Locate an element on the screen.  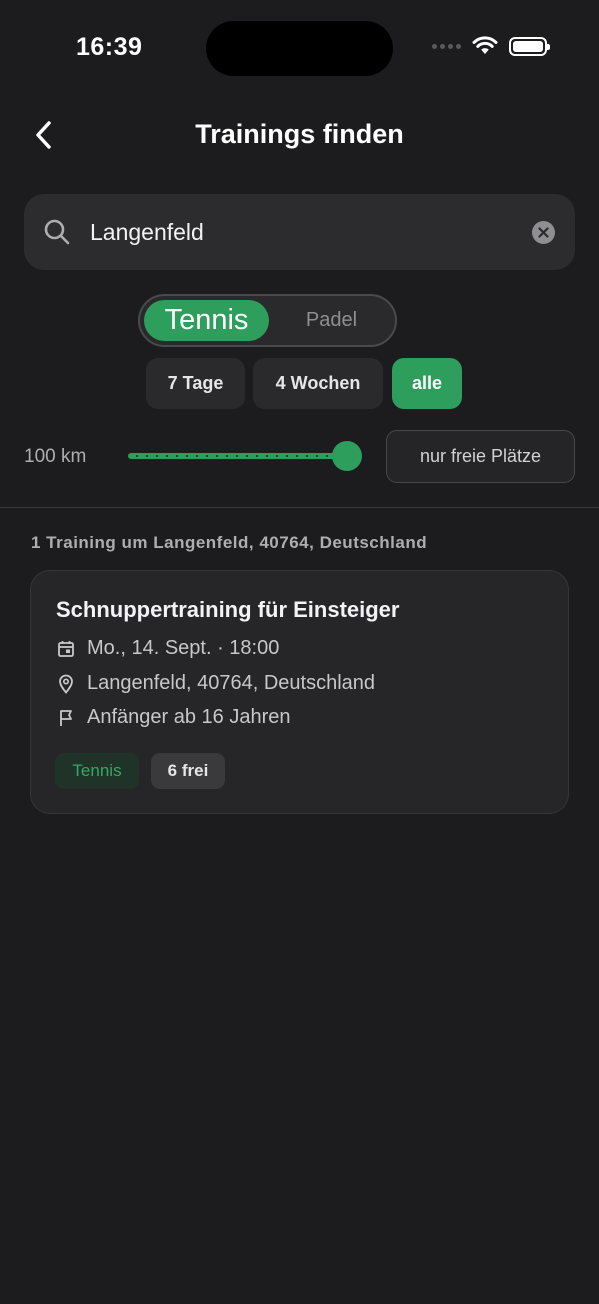
distance-slider is located at coordinates (245, 456).